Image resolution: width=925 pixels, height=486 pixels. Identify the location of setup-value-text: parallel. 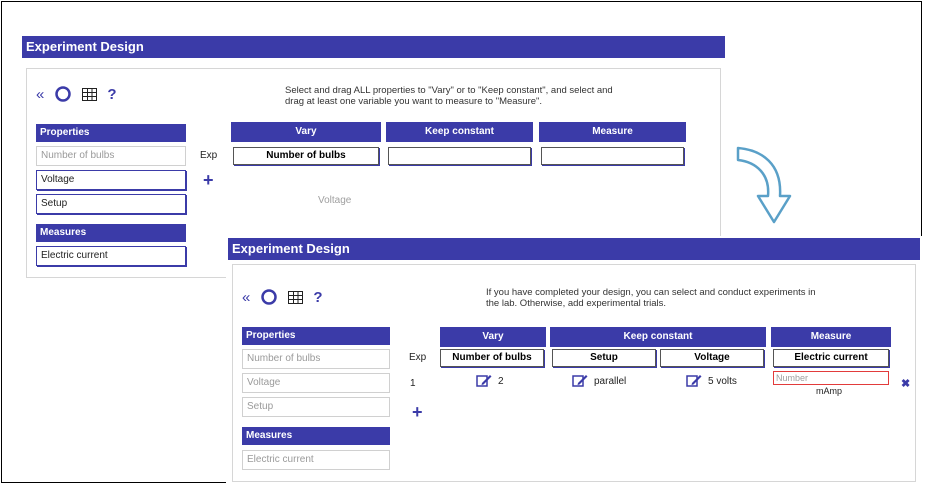
(610, 381).